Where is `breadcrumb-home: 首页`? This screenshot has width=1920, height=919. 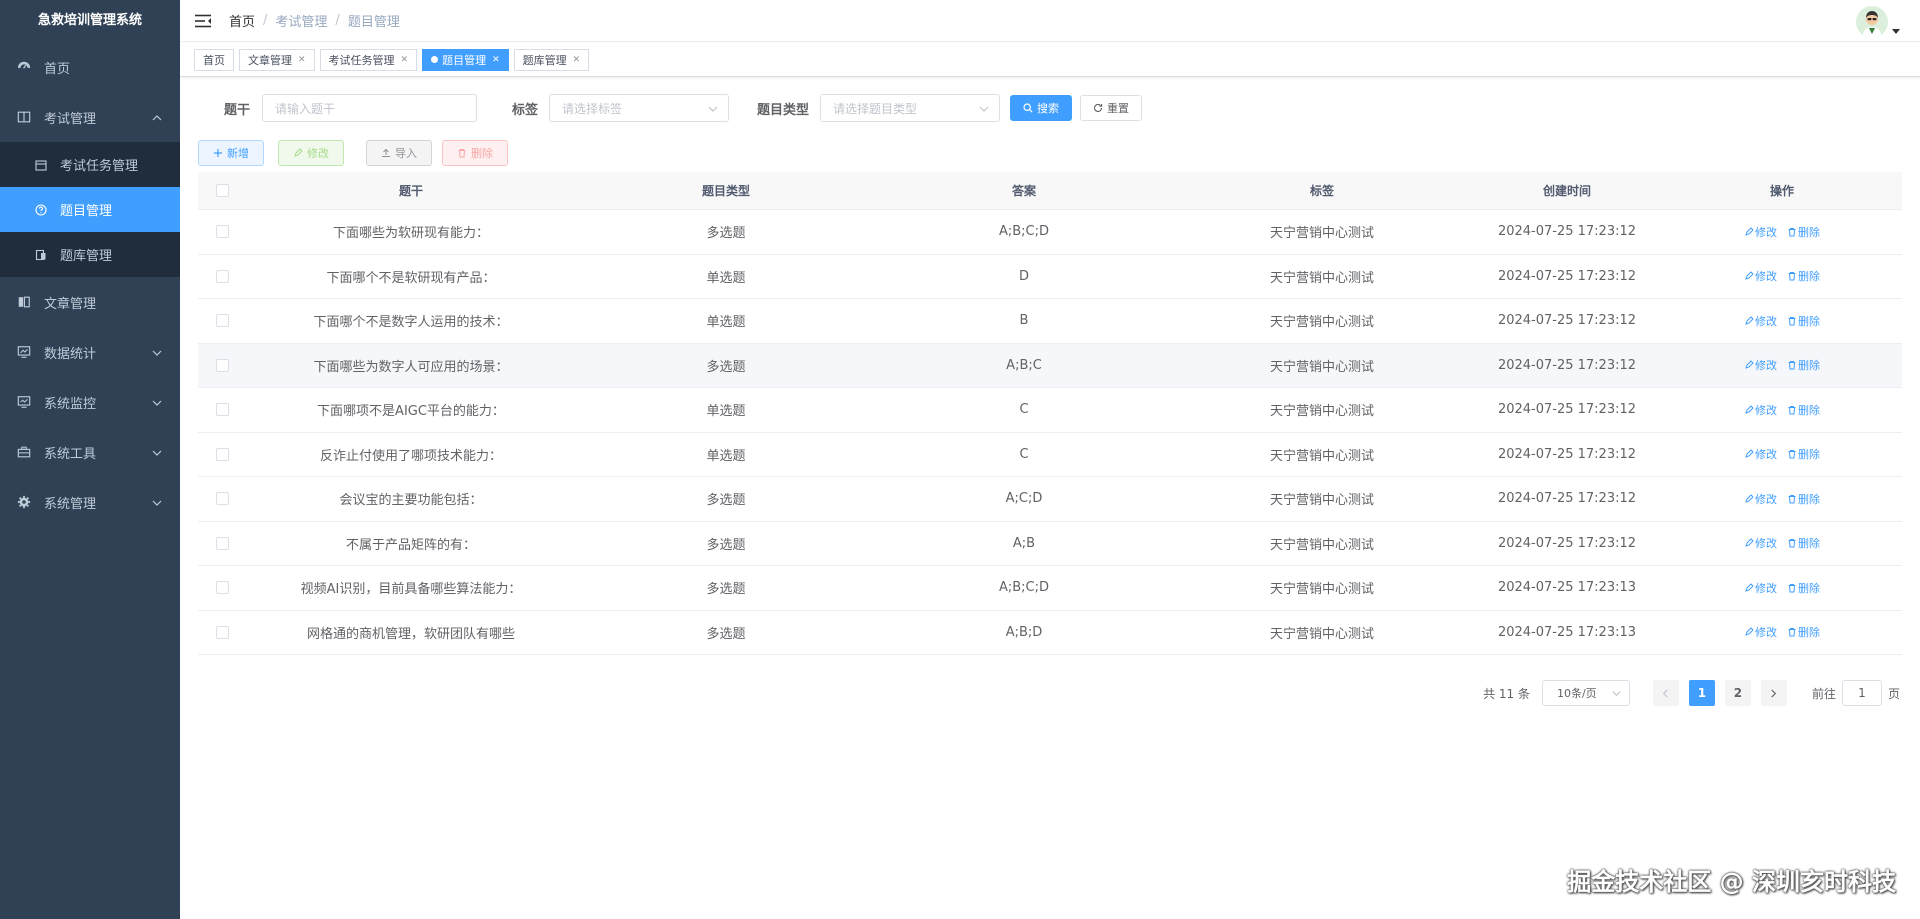 breadcrumb-home: 首页 is located at coordinates (242, 20).